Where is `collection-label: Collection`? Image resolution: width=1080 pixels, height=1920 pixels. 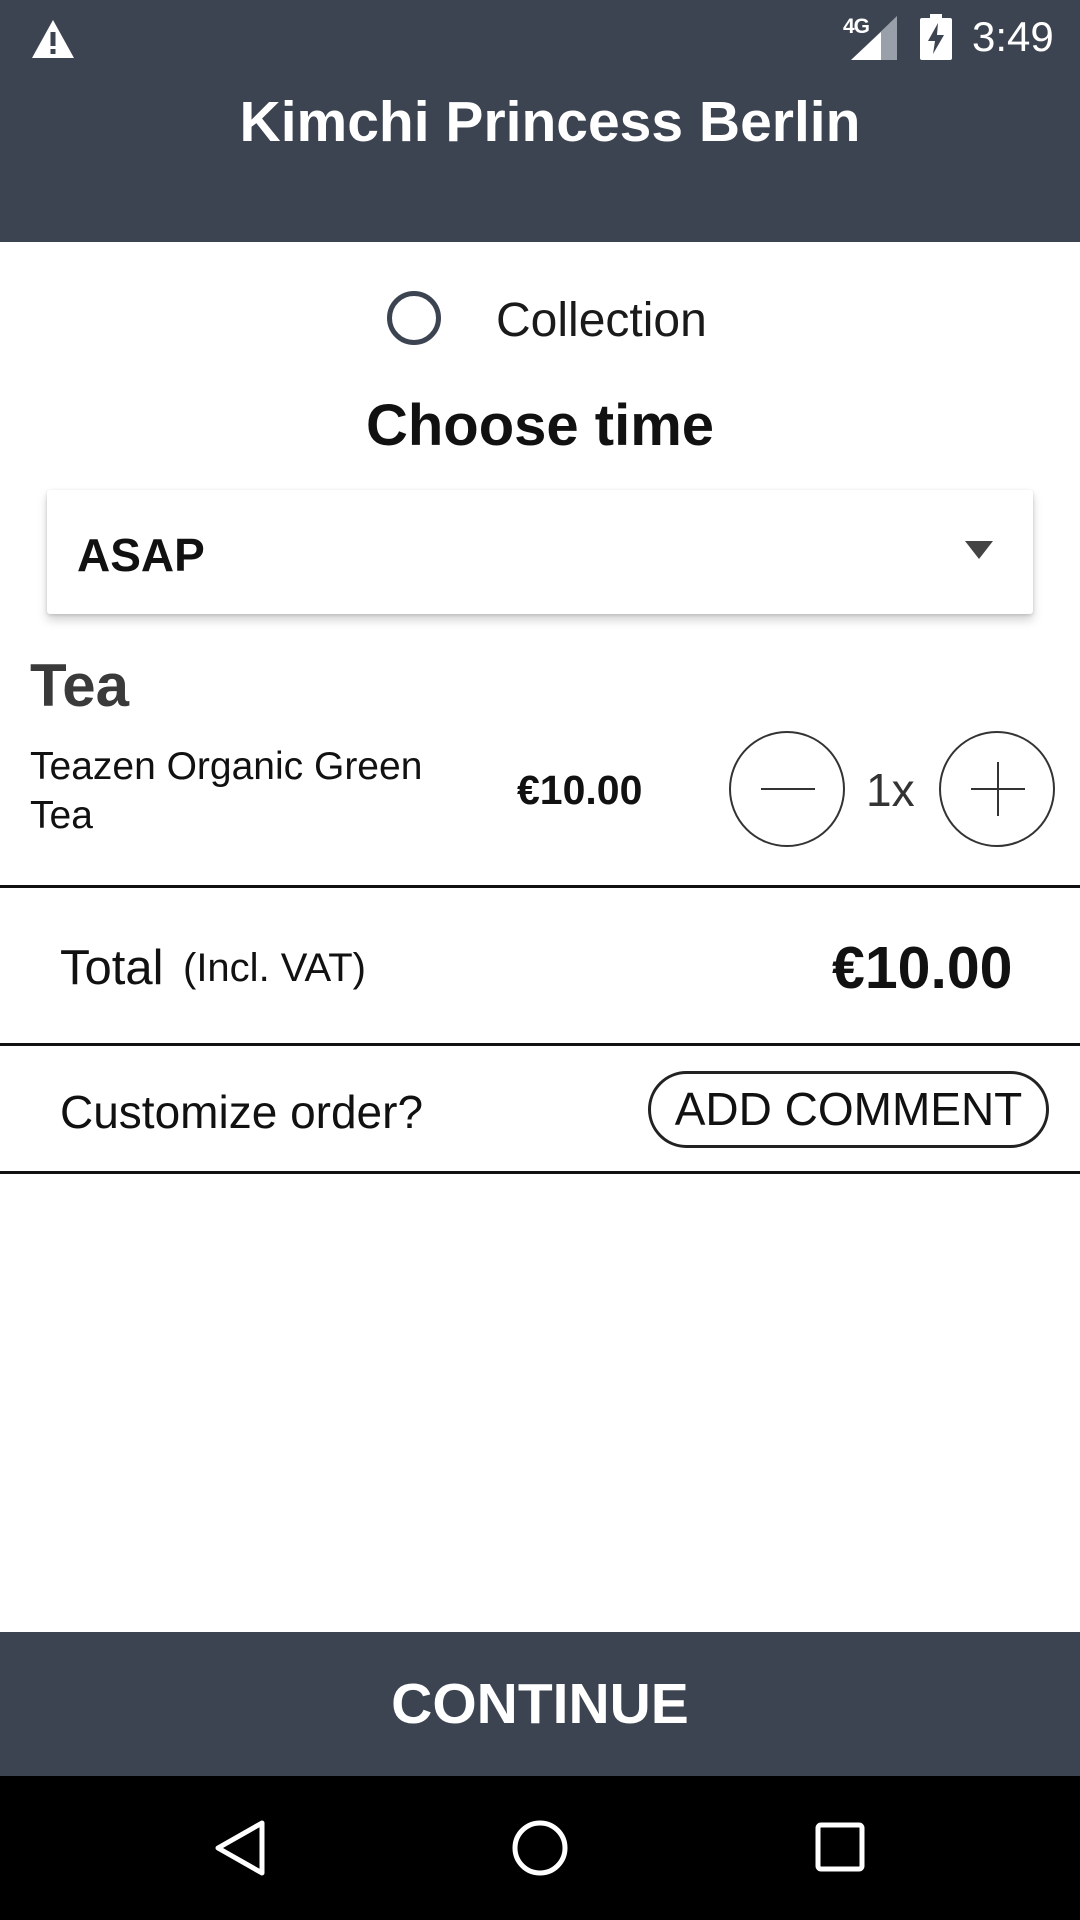
collection-label: Collection is located at coordinates (601, 320).